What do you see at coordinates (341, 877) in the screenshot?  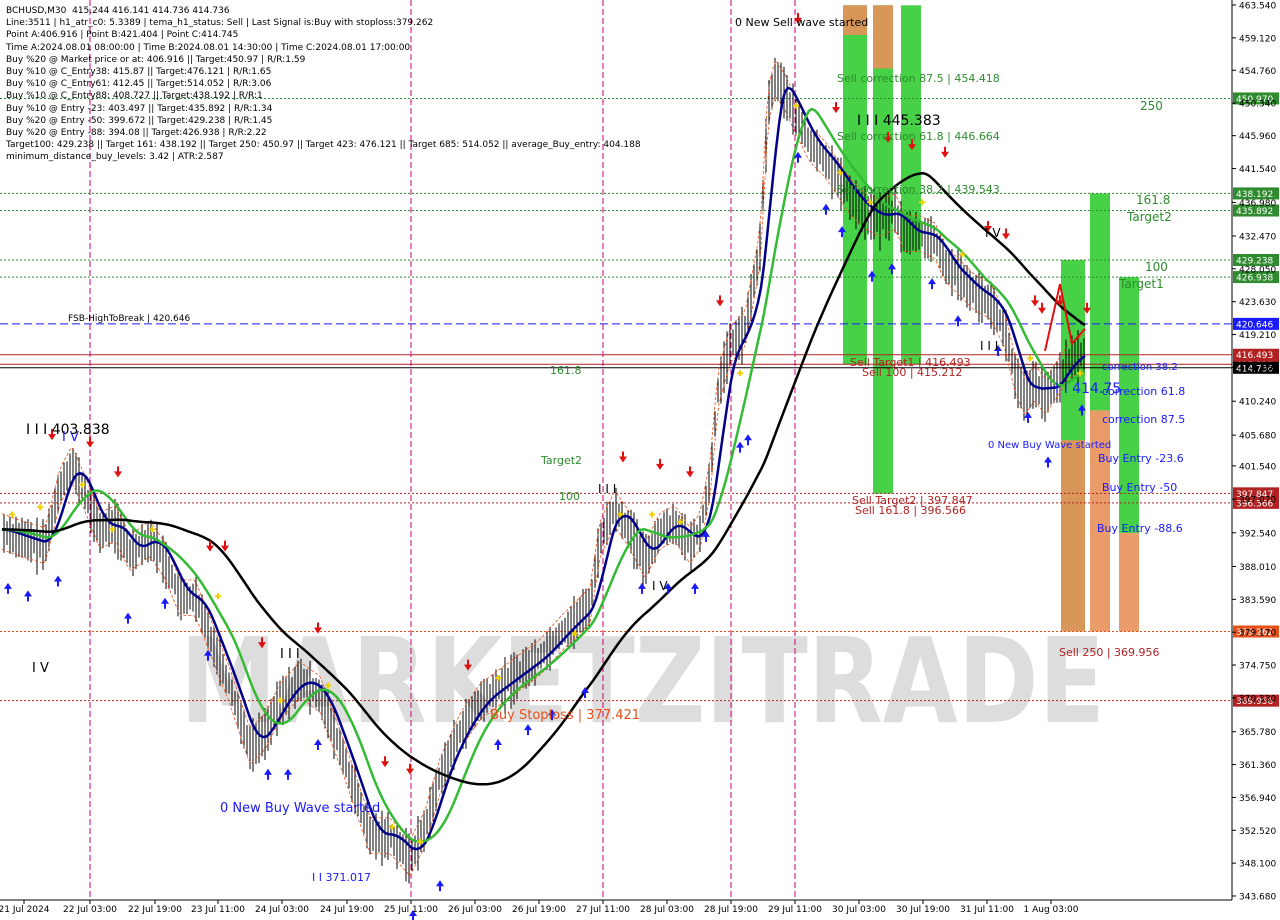 I see `chart-label: I I 371.017` at bounding box center [341, 877].